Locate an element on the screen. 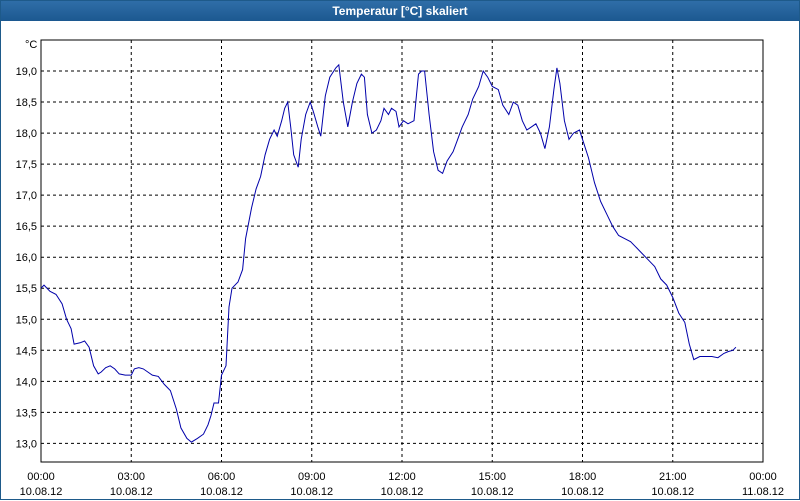 The height and width of the screenshot is (501, 800). y-tick-label: 18,5 is located at coordinates (26, 103).